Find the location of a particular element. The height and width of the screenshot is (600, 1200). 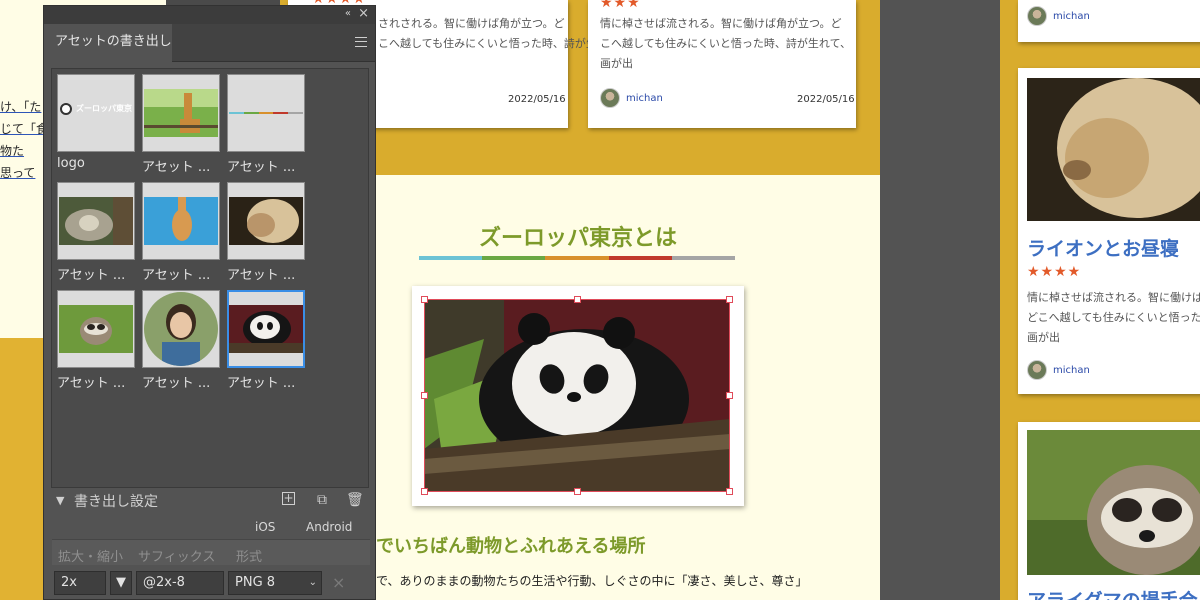

raccoon-thumb-illustration is located at coordinates (96, 329).